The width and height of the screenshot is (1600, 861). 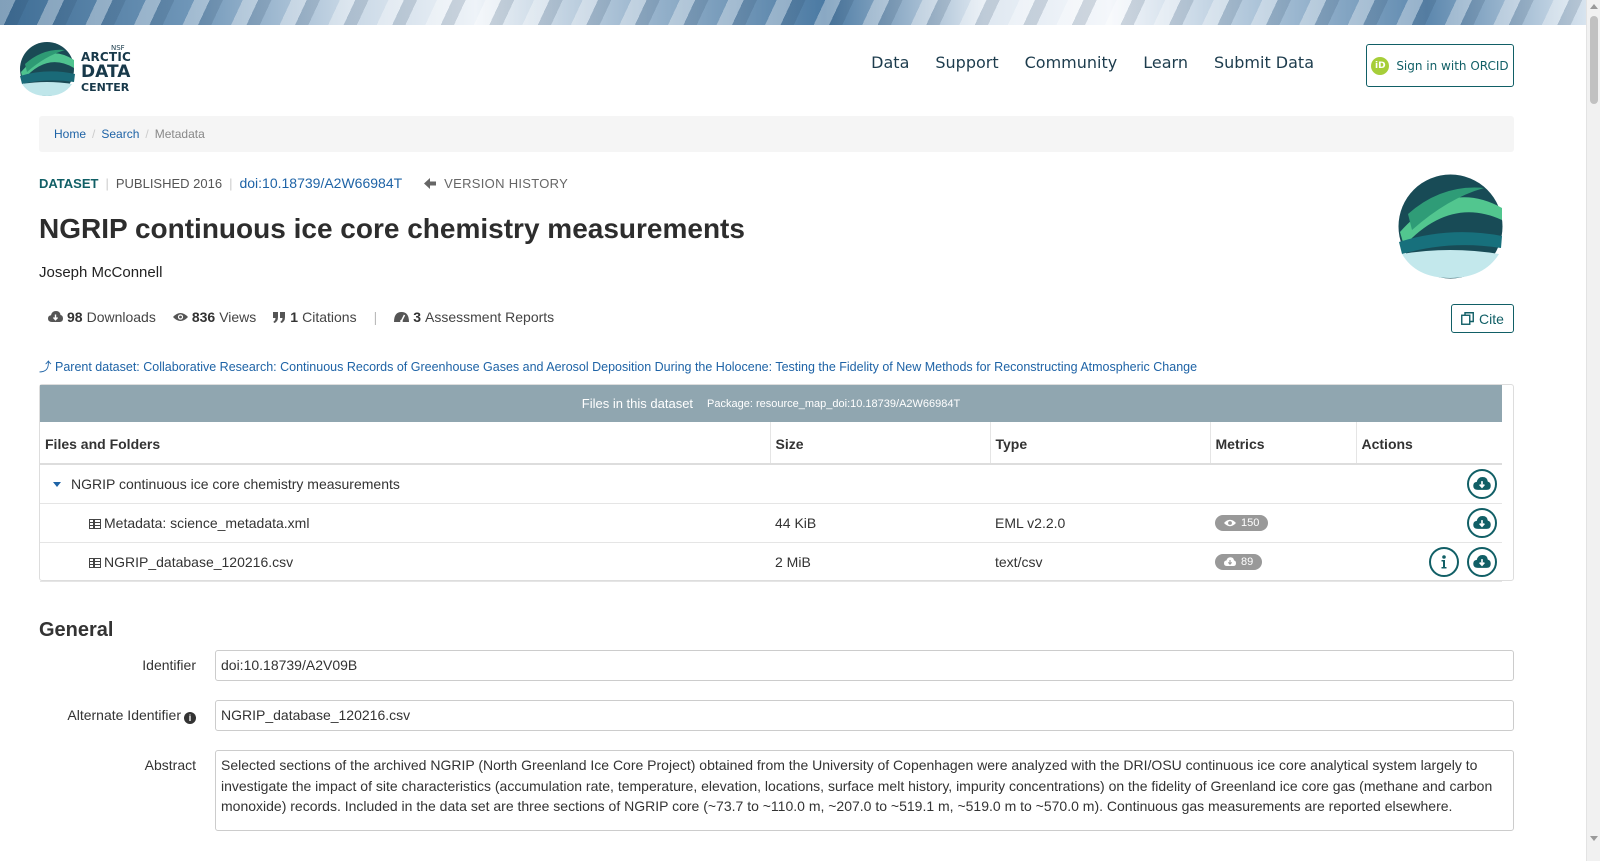 What do you see at coordinates (880, 443) in the screenshot?
I see `col-size: Size` at bounding box center [880, 443].